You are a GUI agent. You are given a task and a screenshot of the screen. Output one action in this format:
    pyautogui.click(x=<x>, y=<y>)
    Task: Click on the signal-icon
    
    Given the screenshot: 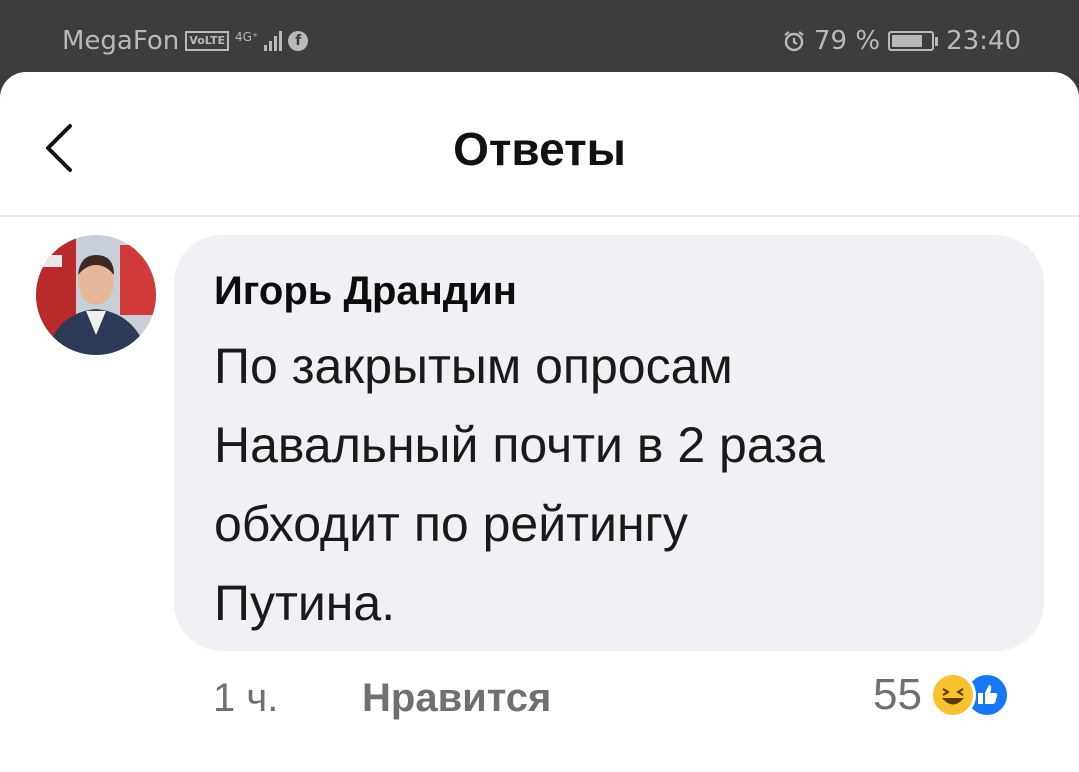 What is the action you would take?
    pyautogui.click(x=273, y=41)
    